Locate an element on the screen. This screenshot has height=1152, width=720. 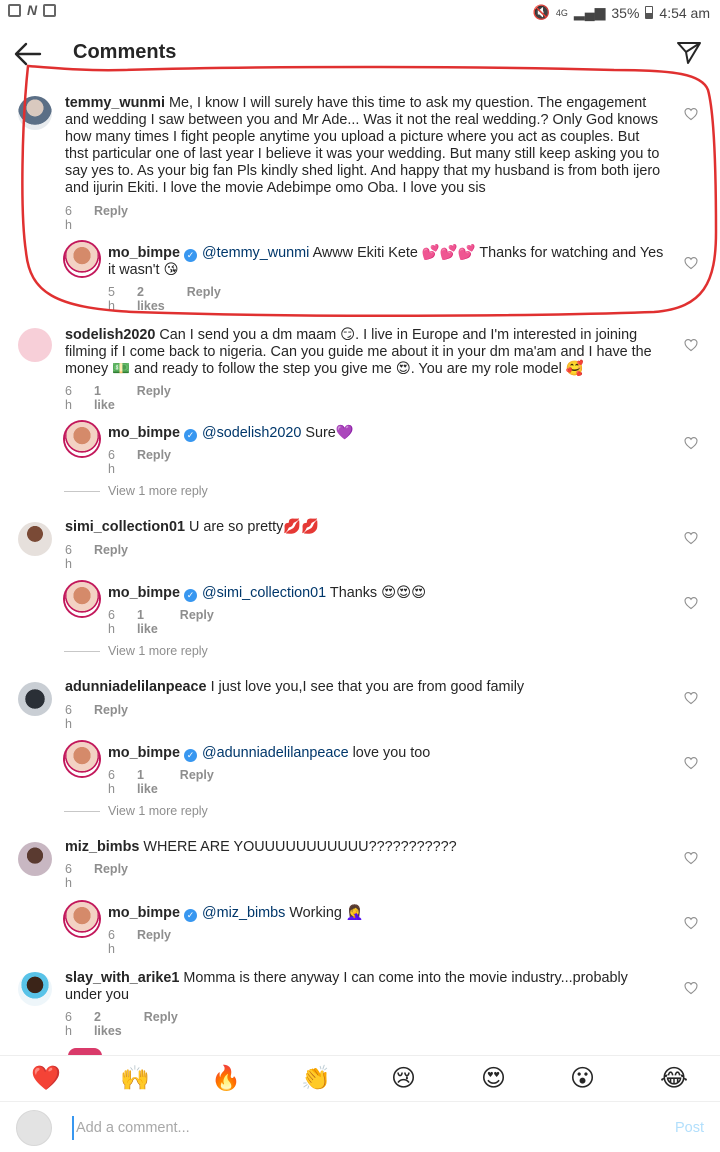
comment-meta: 6 h 2 likes Reply is located at coordinates (121, 1024).